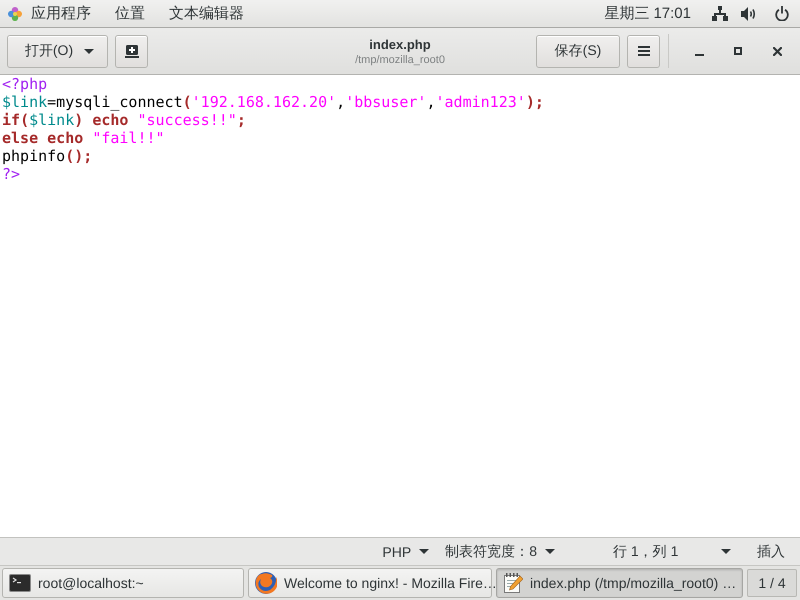  Describe the element at coordinates (47, 156) in the screenshot. I see `code-line: phpinfo();` at that location.